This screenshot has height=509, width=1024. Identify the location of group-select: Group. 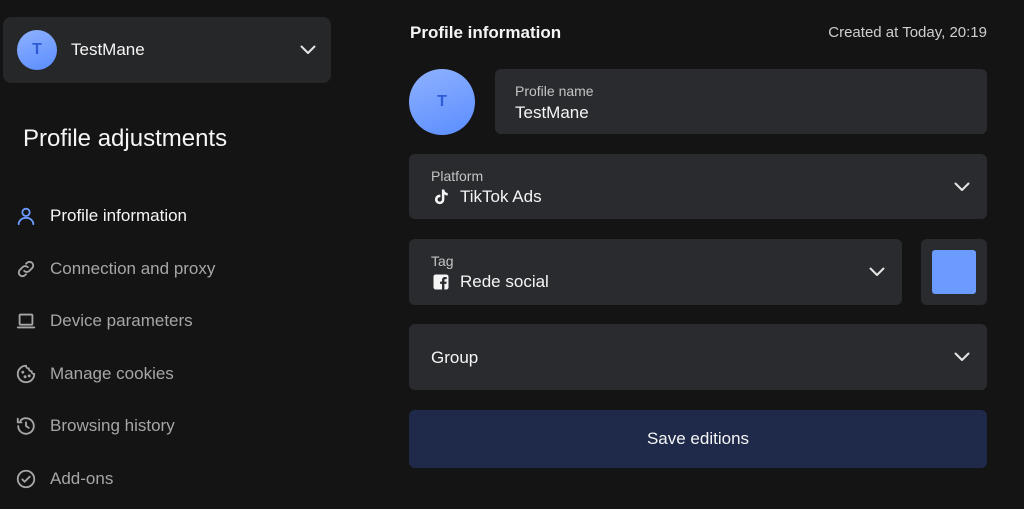
(698, 357).